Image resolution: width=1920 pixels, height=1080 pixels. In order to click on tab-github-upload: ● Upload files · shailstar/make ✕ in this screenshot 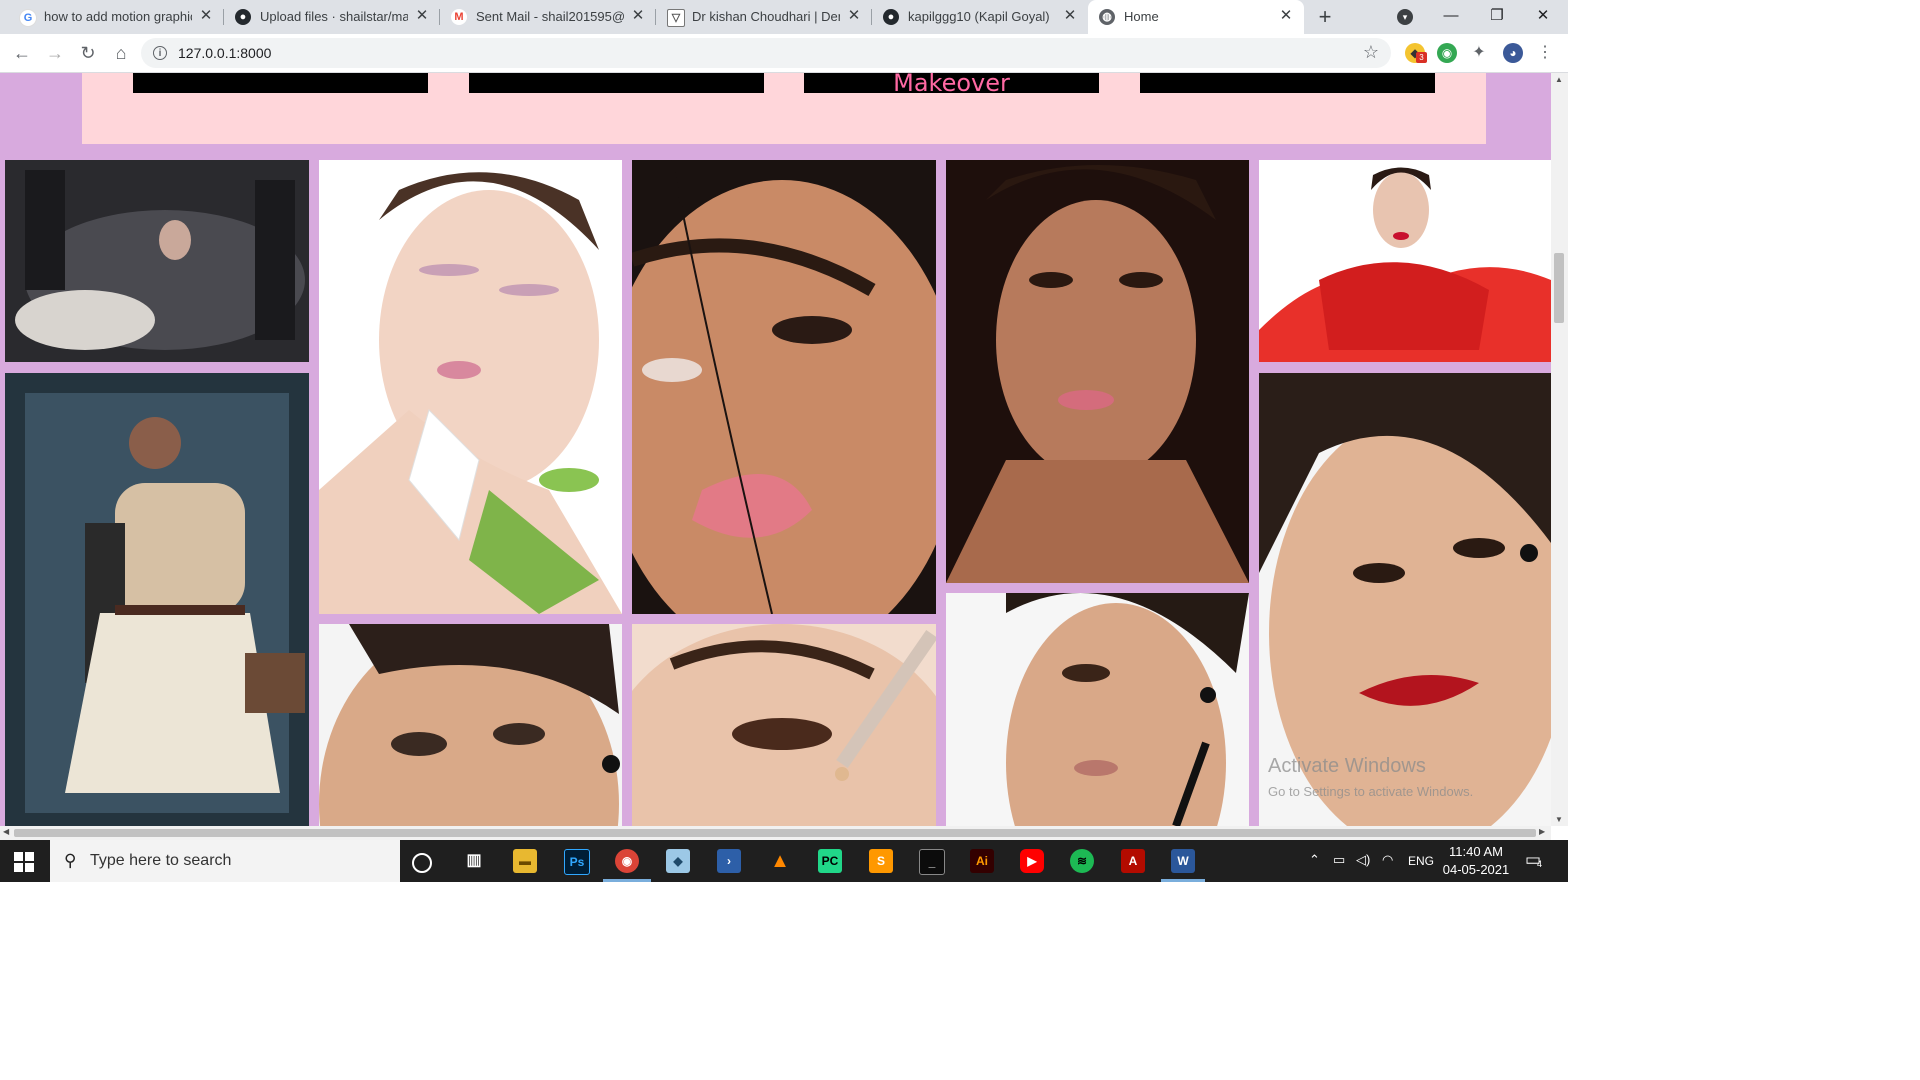, I will do `click(332, 17)`.